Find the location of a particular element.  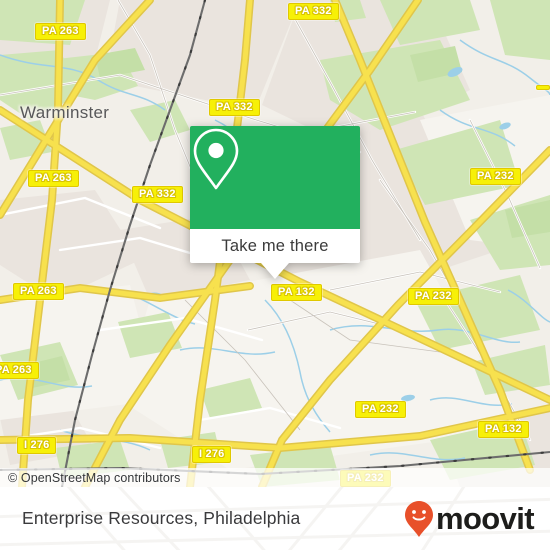

place-label-warminster: Warminster is located at coordinates (65, 112).